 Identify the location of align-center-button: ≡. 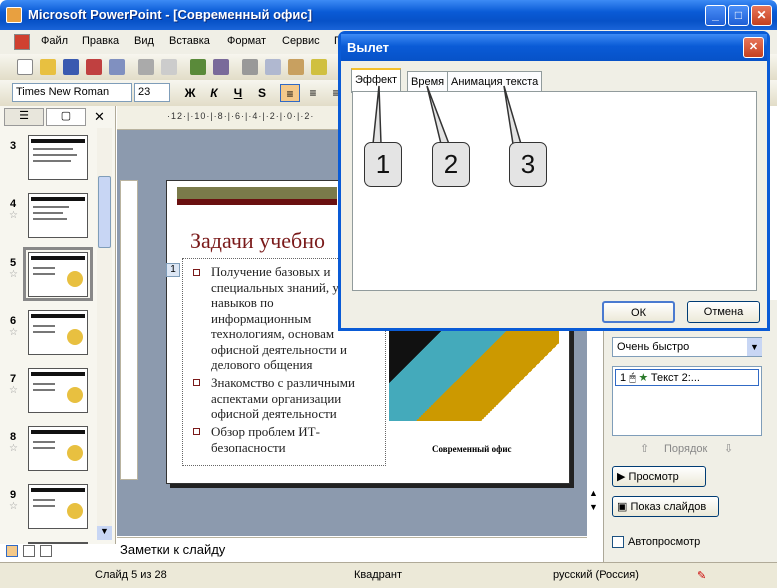
(313, 93).